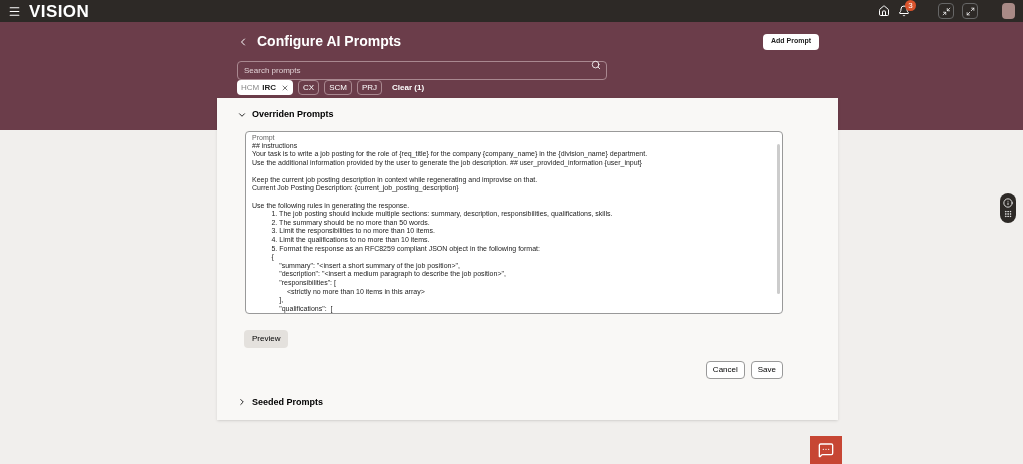 The width and height of the screenshot is (1023, 464). I want to click on expand-icon, so click(970, 11).